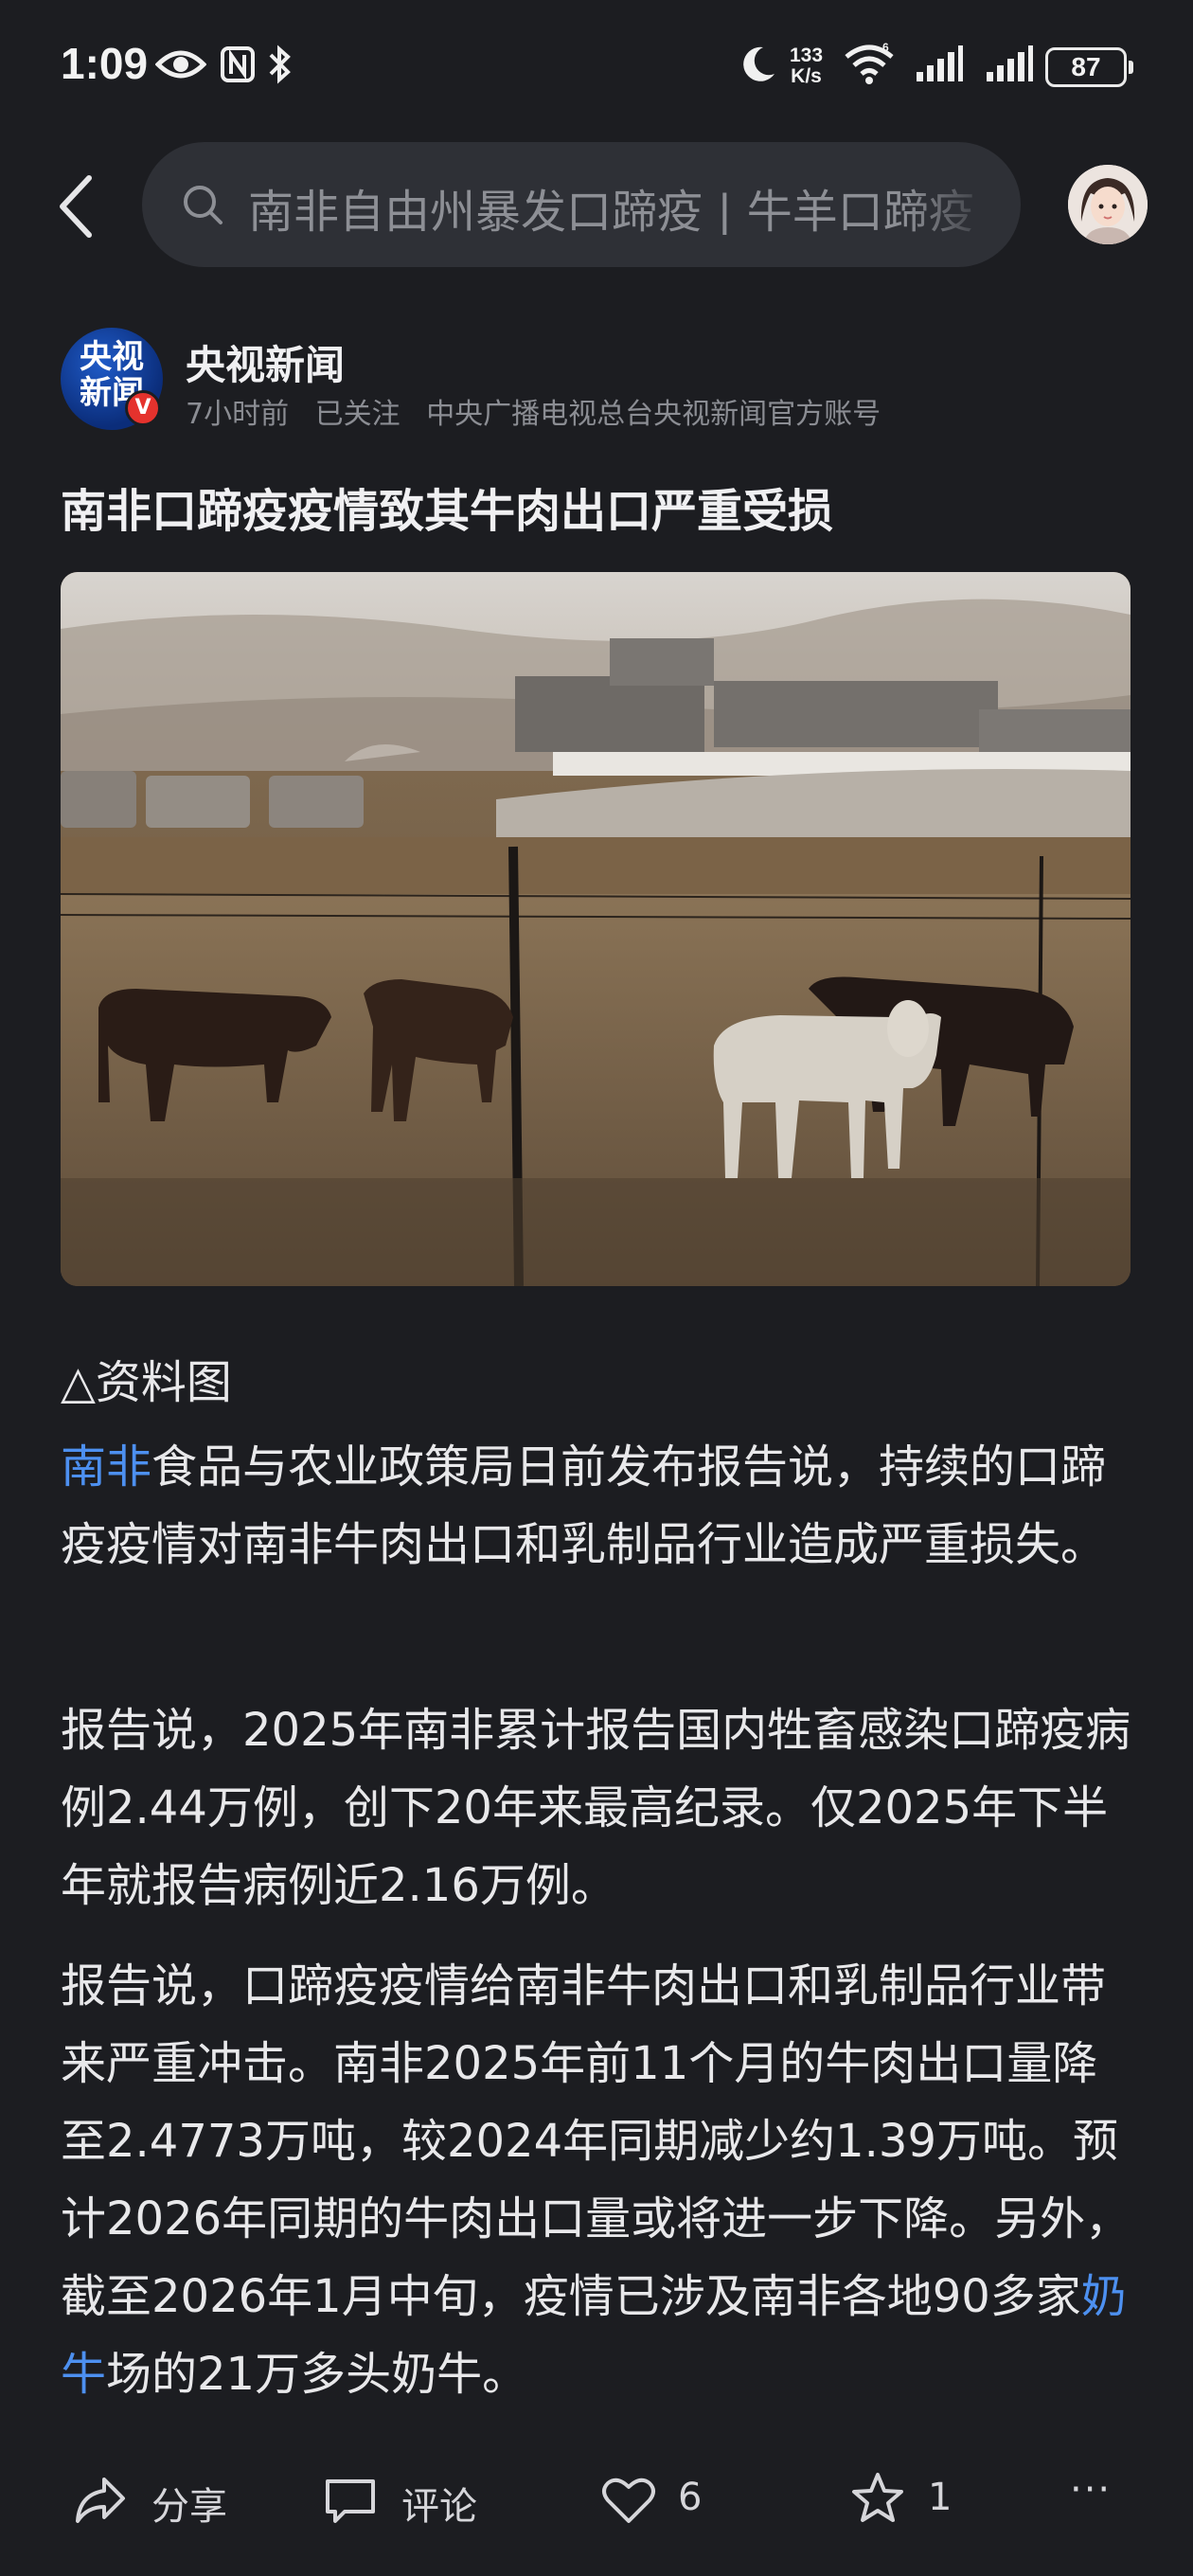 This screenshot has height=2576, width=1193. I want to click on top-bar: 南非自由州暴发口蹄疫 | 牛羊口蹄疫, so click(596, 204).